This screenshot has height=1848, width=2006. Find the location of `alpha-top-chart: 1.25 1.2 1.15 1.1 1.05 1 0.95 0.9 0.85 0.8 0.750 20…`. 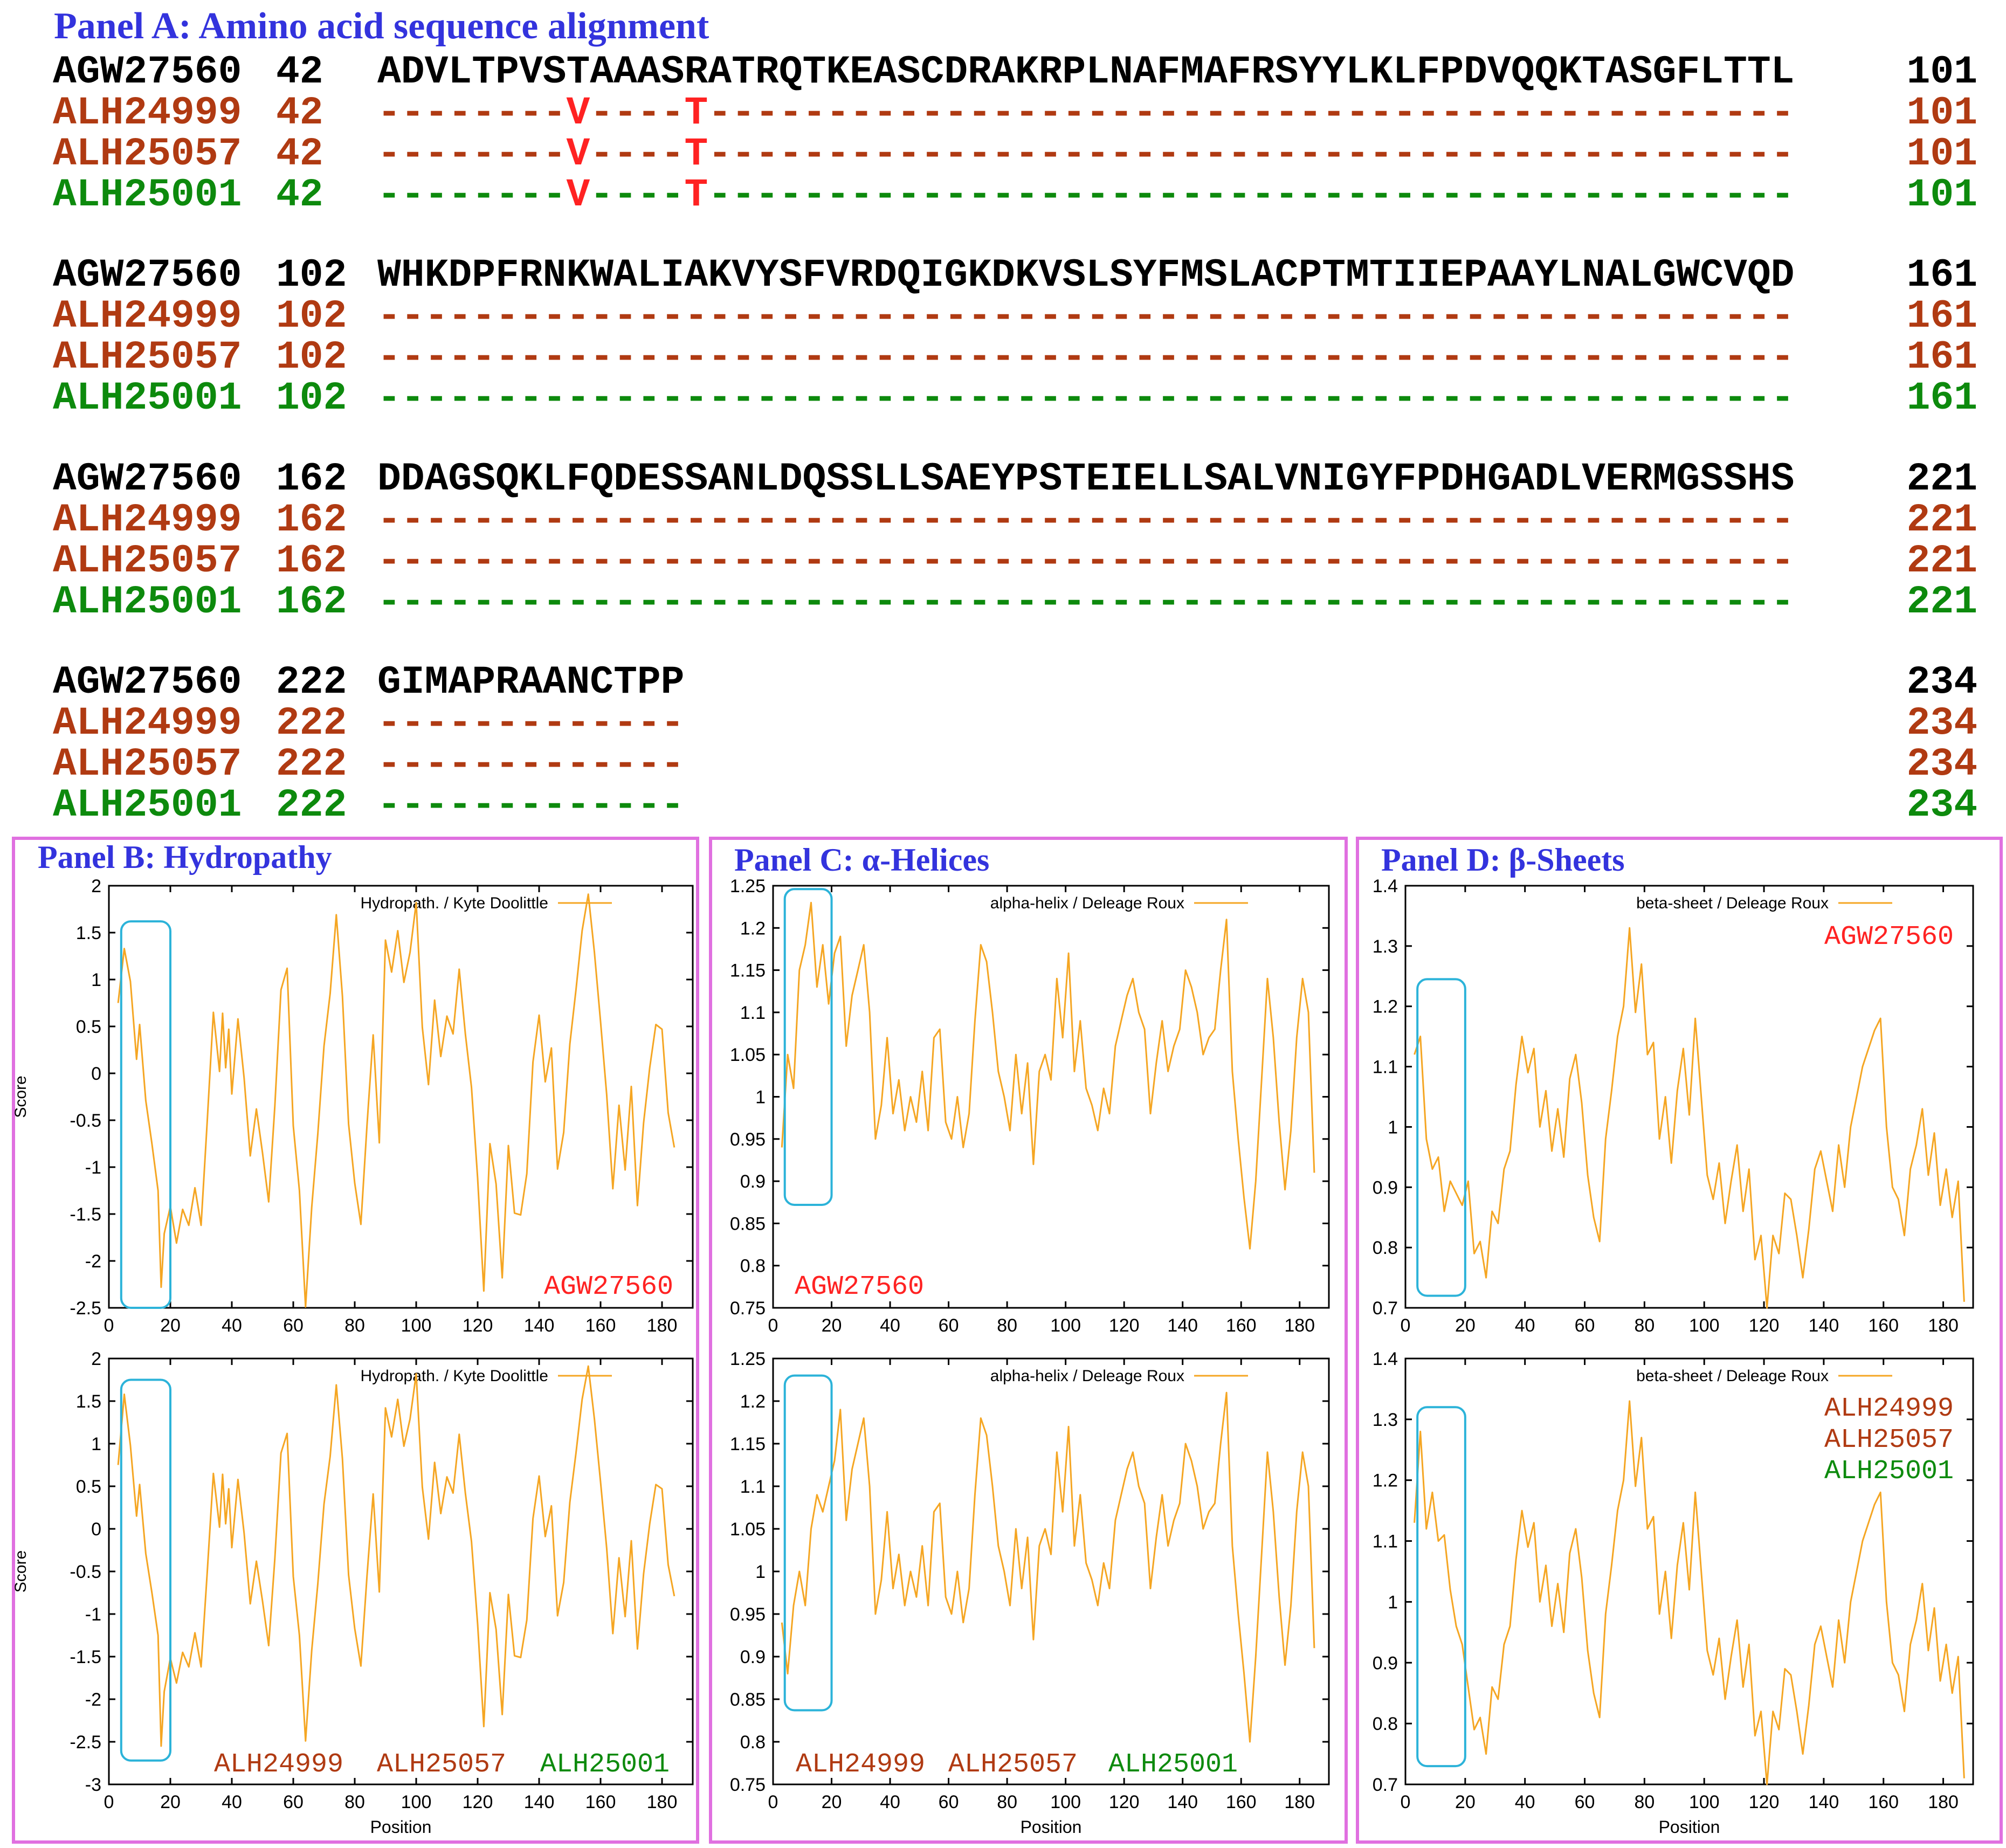

alpha-top-chart: 1.25 1.2 1.15 1.1 1.05 1 0.95 0.9 0.85 0.8 0.750 20… is located at coordinates (1030, 1106).